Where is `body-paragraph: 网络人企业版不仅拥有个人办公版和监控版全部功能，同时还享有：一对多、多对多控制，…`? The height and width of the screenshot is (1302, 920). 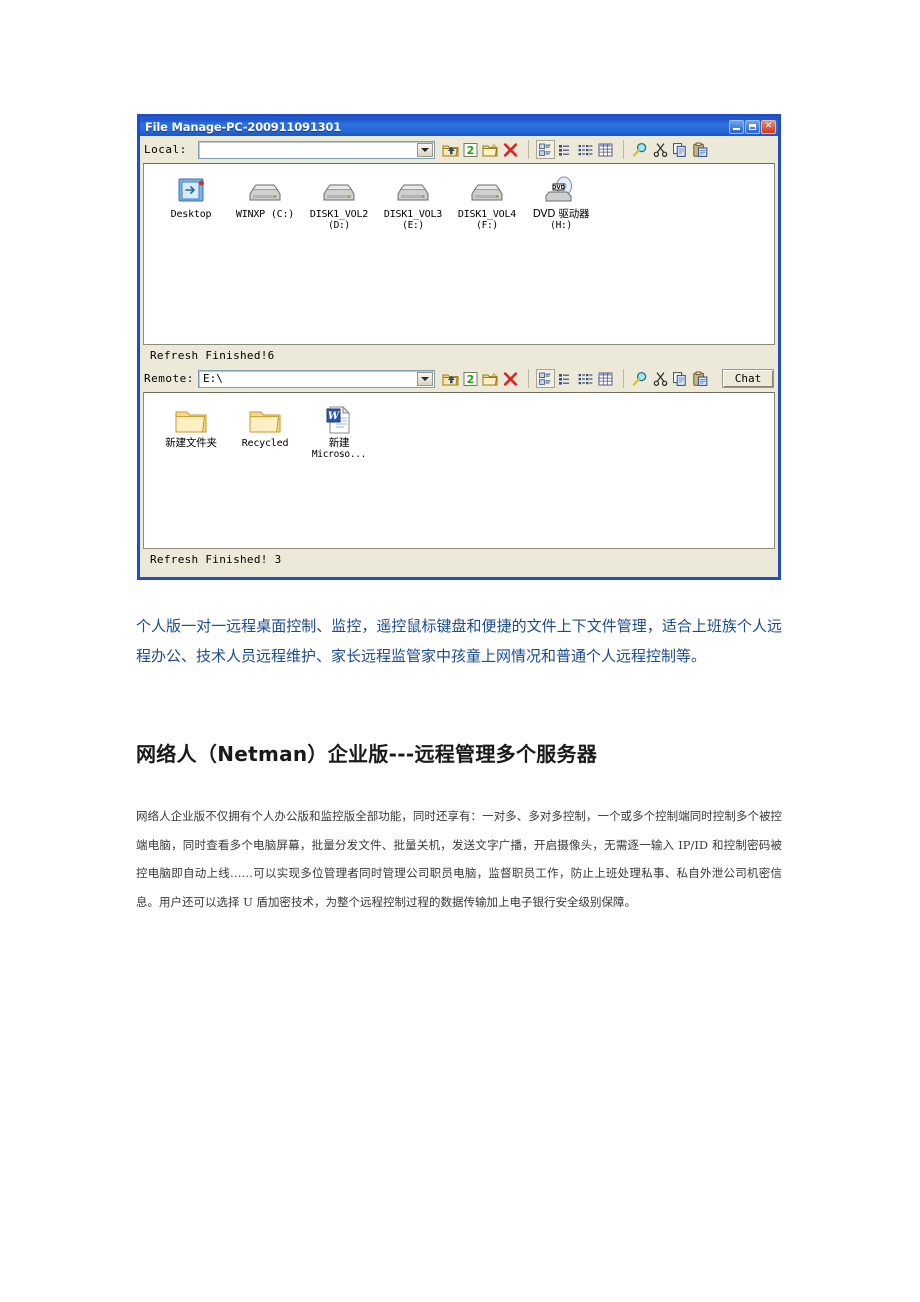
body-paragraph: 网络人企业版不仅拥有个人办公版和监控版全部功能，同时还享有：一对多、多对多控制，… is located at coordinates (459, 859).